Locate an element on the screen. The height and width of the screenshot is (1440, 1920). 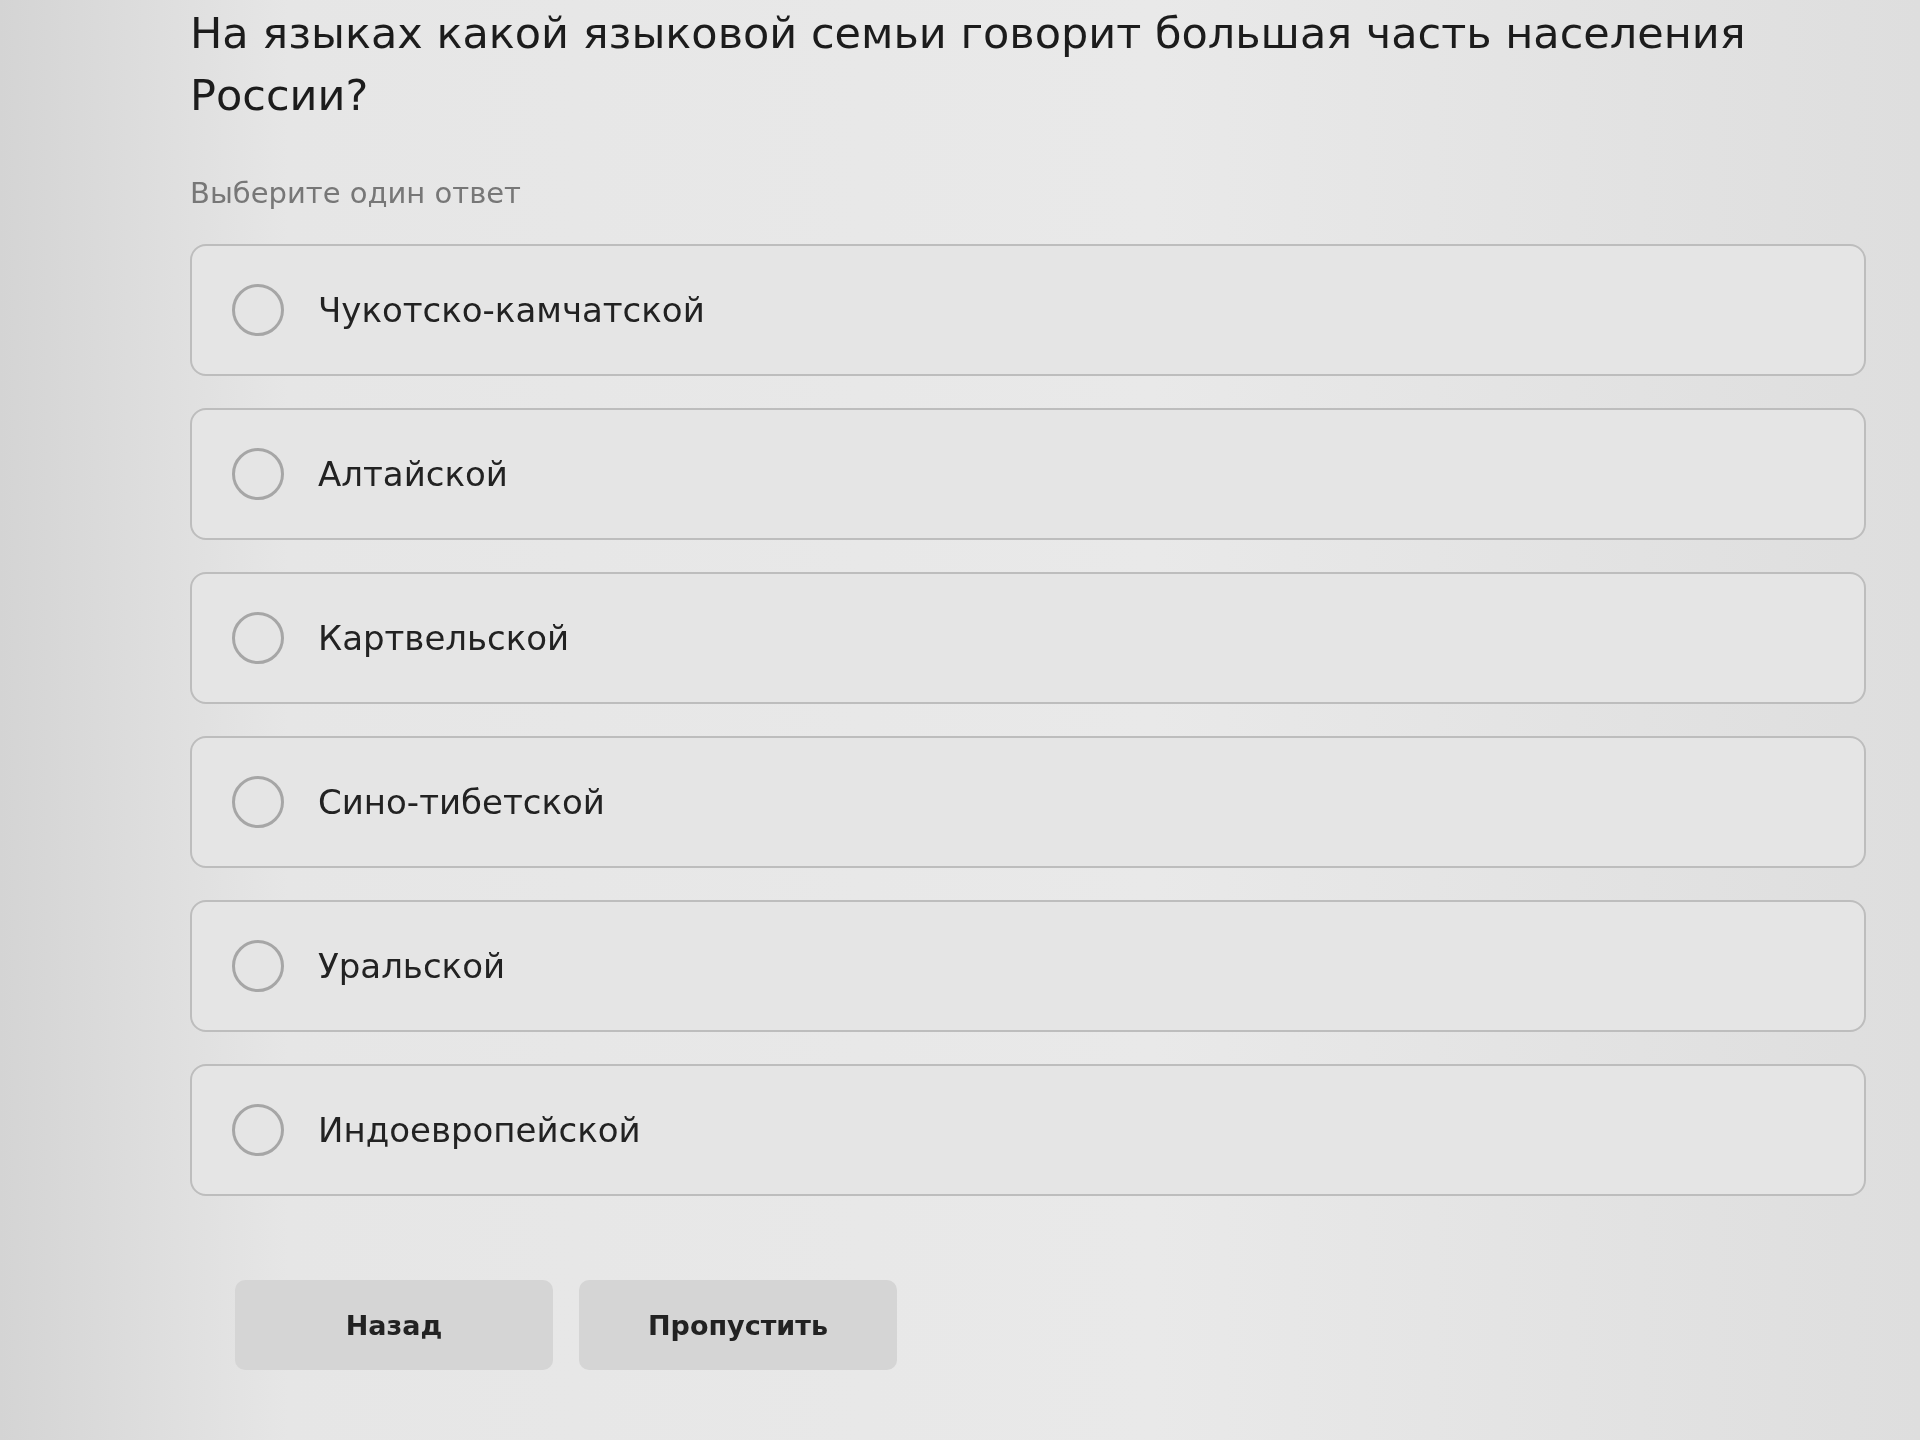
answer-hint: Выберите один ответ is located at coordinates (356, 193).